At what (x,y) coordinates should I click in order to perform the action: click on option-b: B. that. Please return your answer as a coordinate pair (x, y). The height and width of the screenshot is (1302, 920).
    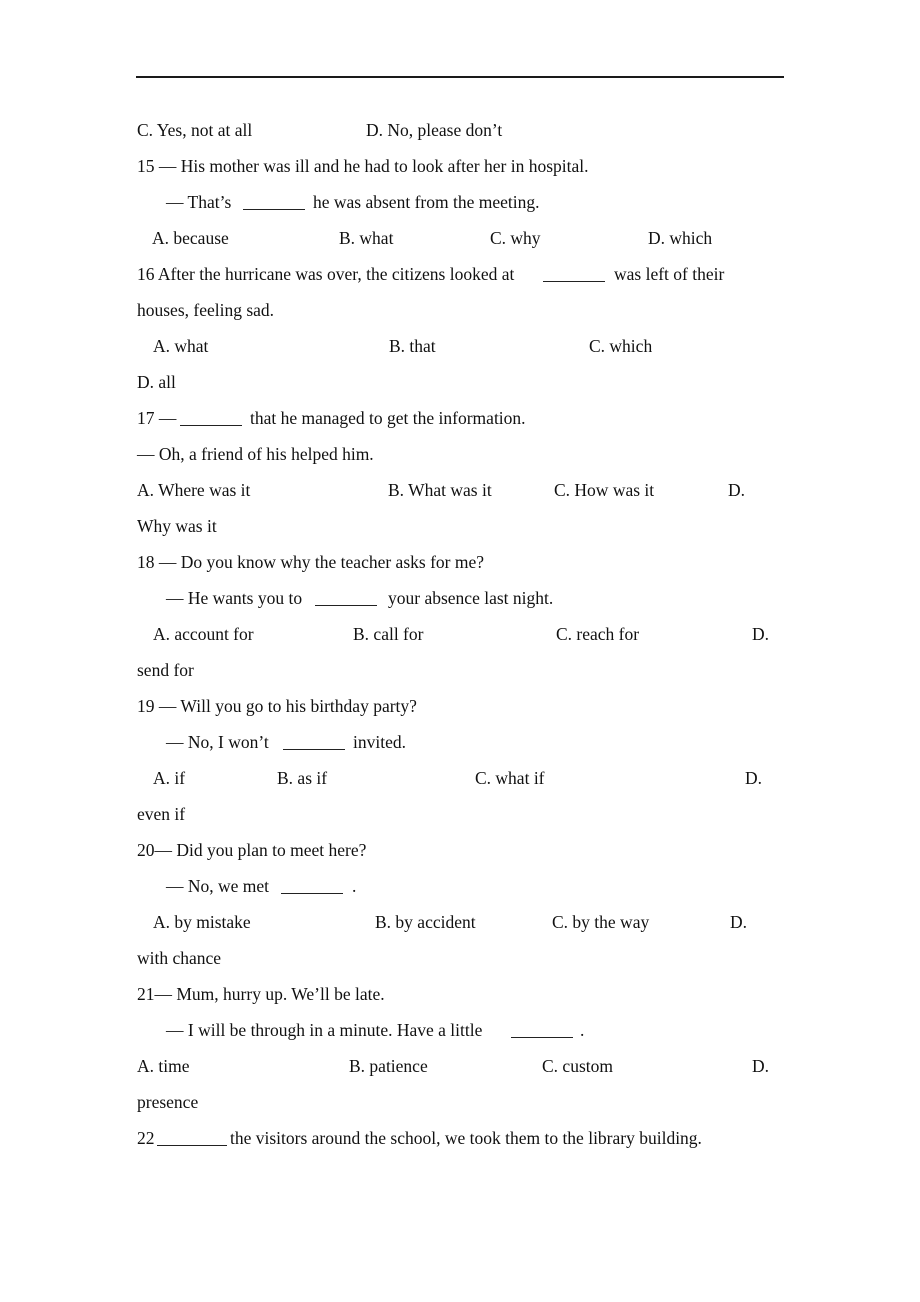
    Looking at the image, I should click on (412, 346).